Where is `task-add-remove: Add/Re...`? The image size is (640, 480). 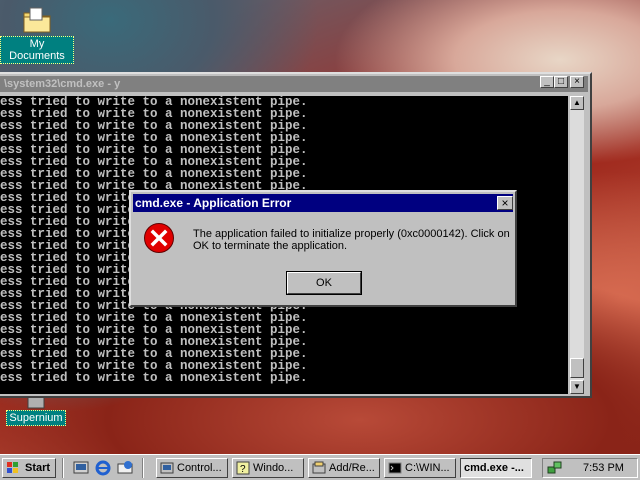
task-add-remove: Add/Re... is located at coordinates (344, 468).